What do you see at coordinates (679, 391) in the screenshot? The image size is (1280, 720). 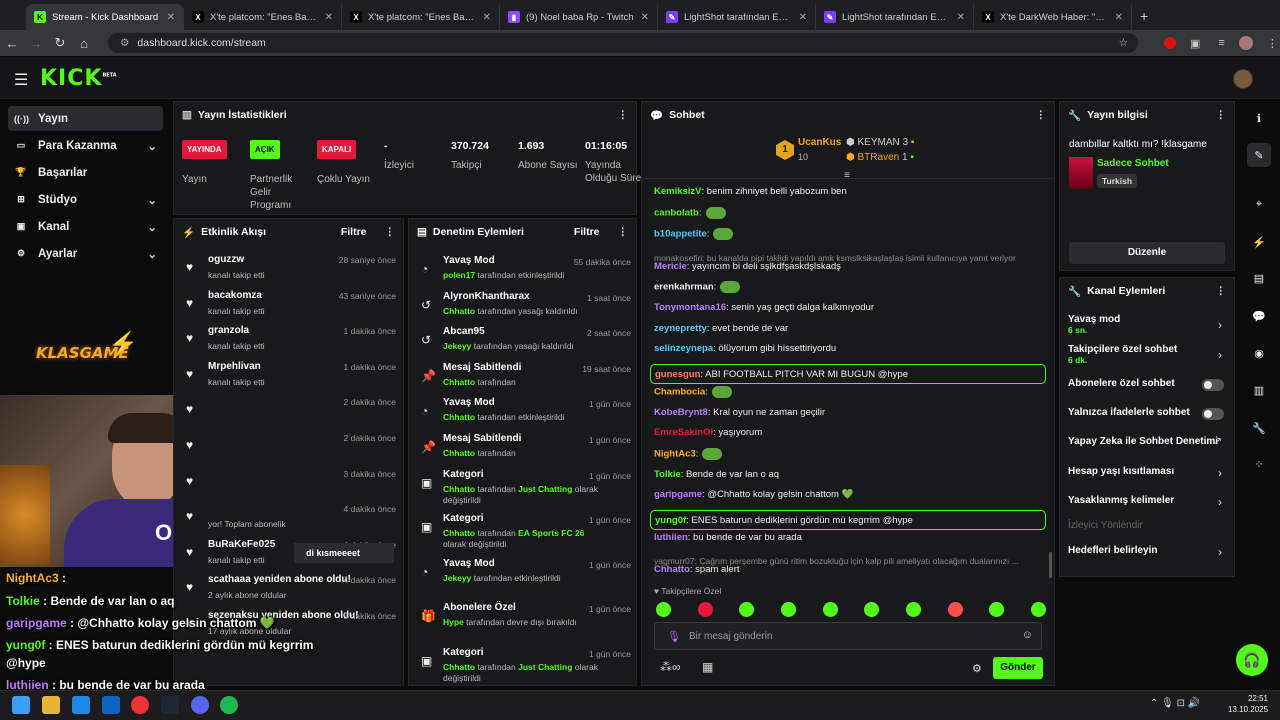 I see `chat-username: Chambocia` at bounding box center [679, 391].